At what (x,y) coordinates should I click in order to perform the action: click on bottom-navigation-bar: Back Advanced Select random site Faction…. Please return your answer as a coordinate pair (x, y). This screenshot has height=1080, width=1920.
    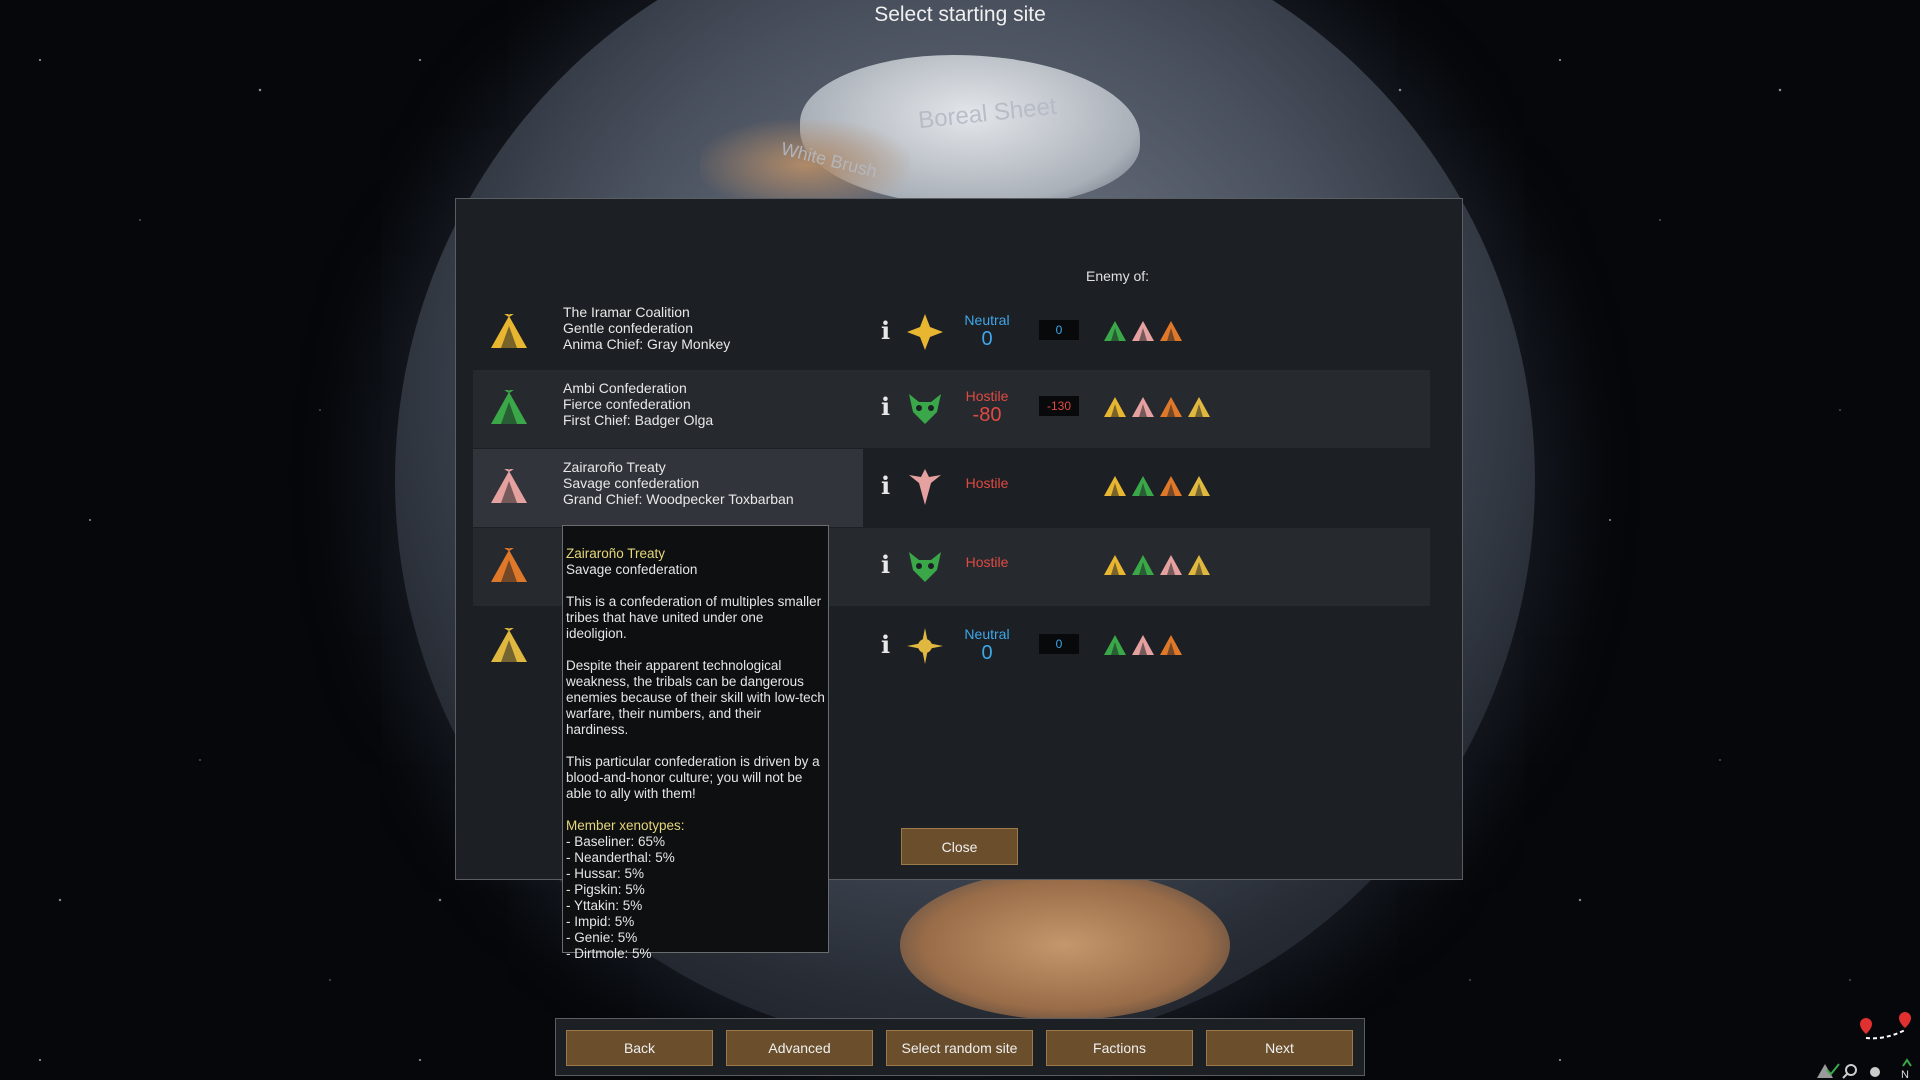
    Looking at the image, I should click on (960, 1047).